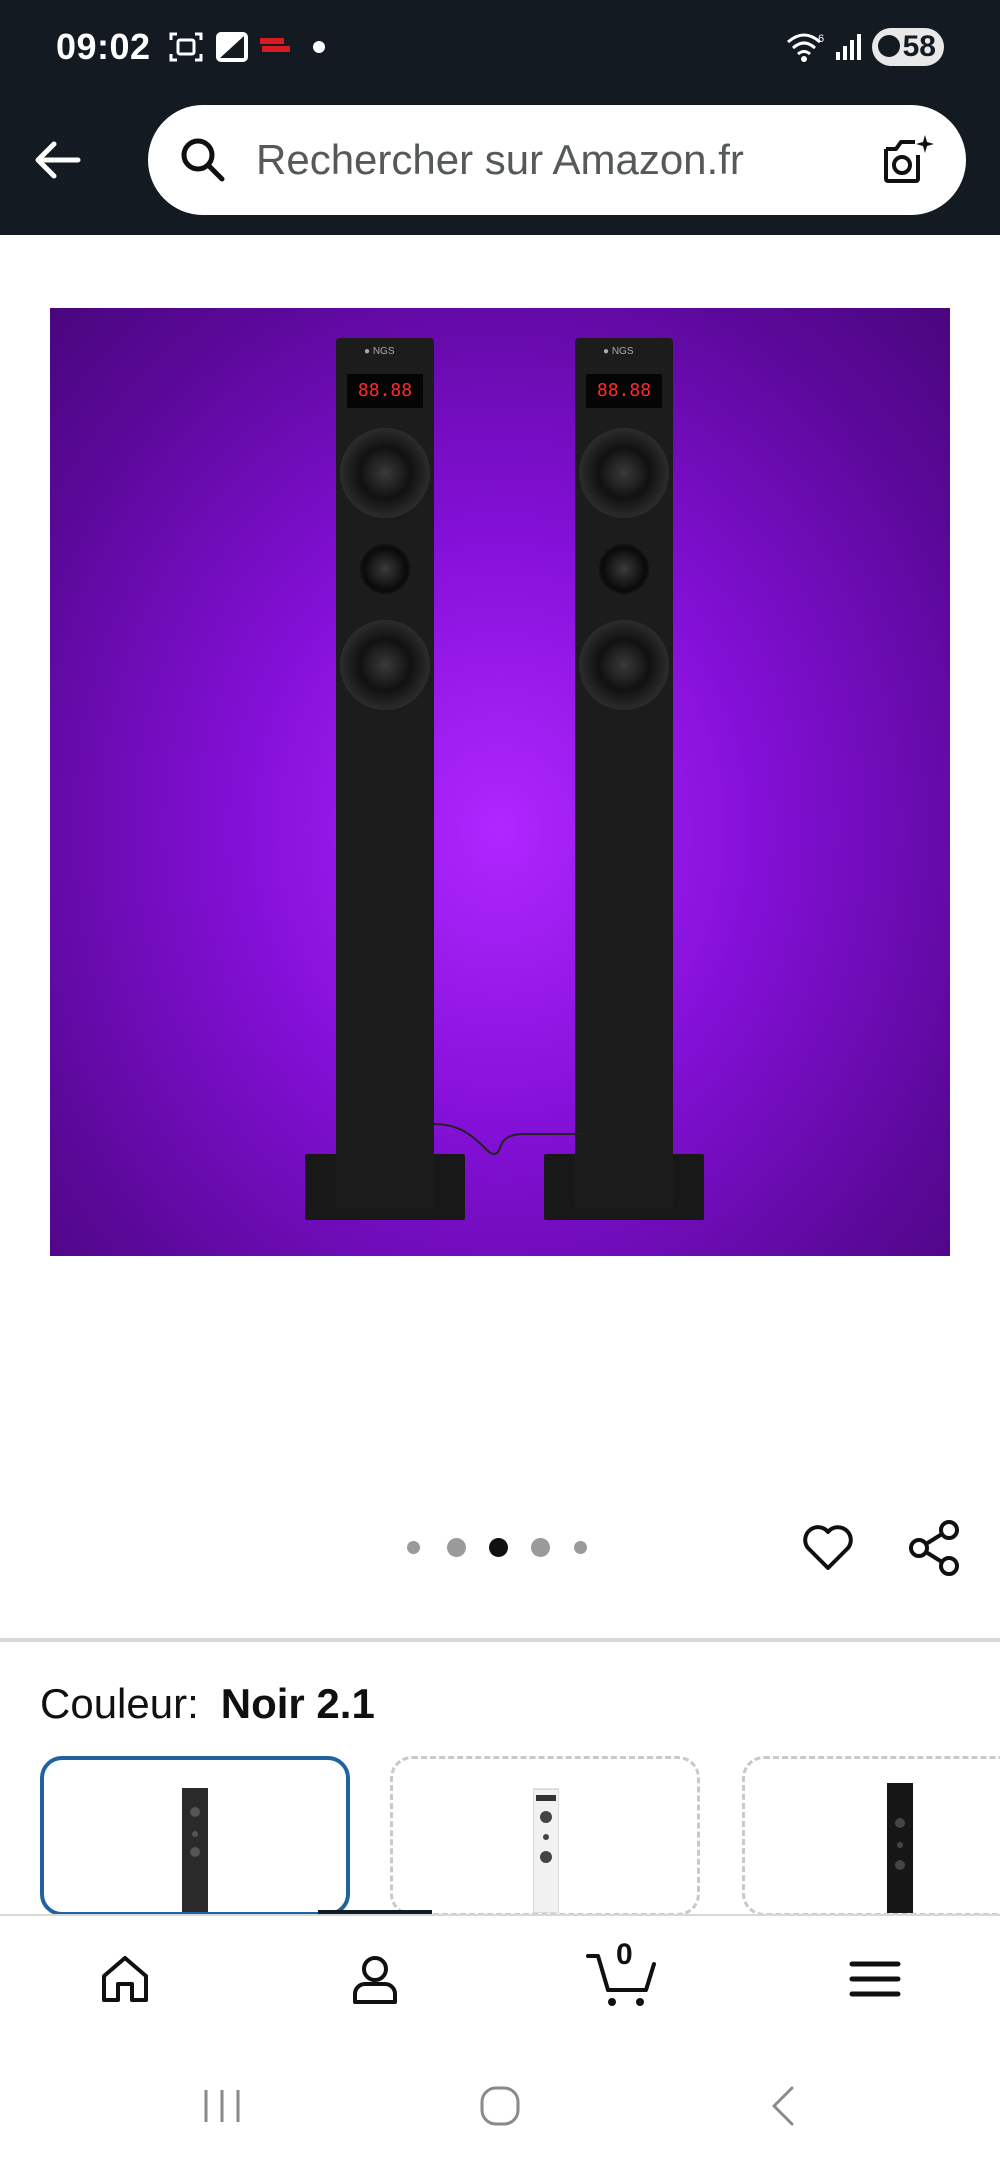  Describe the element at coordinates (546, 1850) in the screenshot. I see `product-thumbnail-white` at that location.